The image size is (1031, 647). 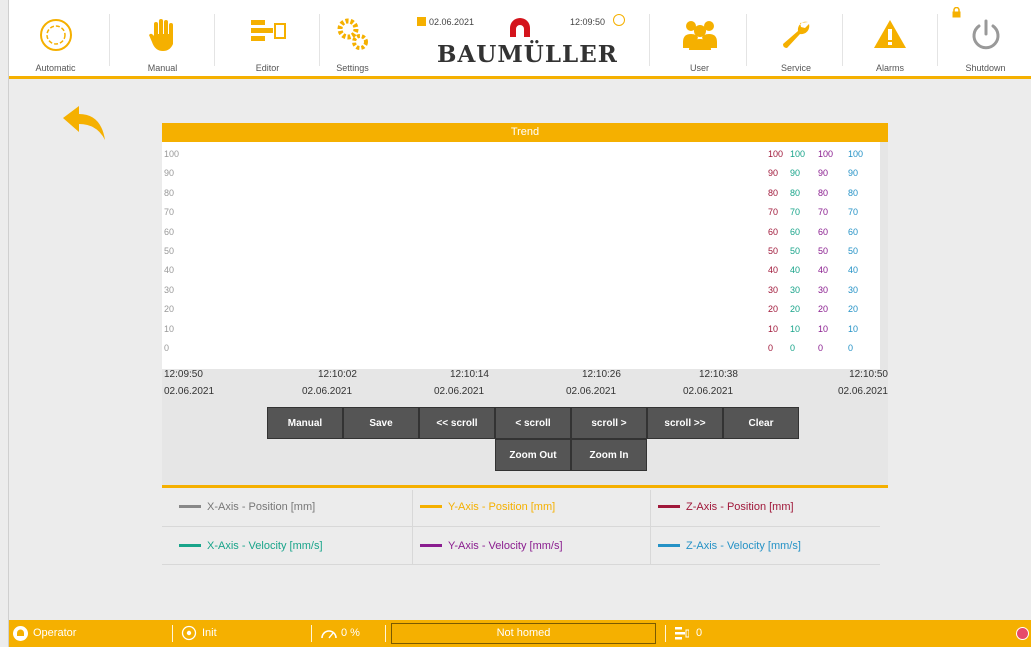 What do you see at coordinates (169, 270) in the screenshot?
I see `y-tick-label: 40` at bounding box center [169, 270].